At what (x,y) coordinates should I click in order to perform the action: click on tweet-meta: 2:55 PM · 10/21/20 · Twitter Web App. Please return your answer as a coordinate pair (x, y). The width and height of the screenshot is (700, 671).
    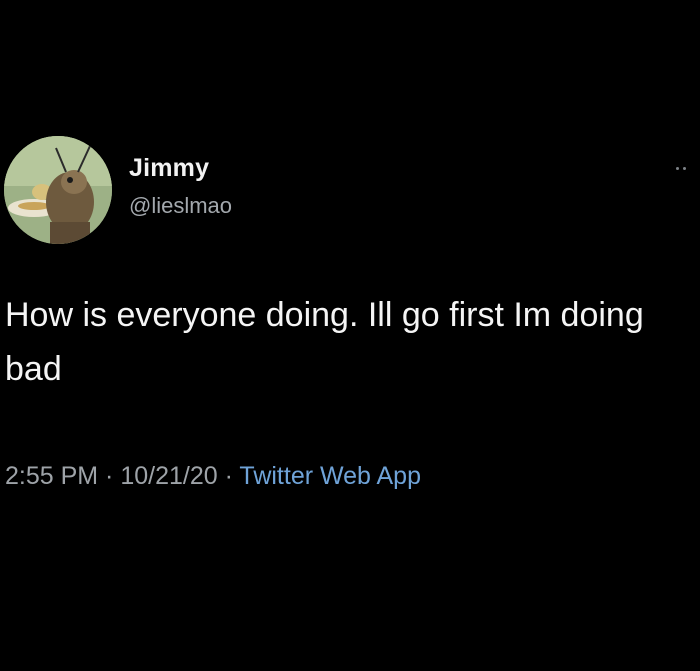
    Looking at the image, I should click on (213, 476).